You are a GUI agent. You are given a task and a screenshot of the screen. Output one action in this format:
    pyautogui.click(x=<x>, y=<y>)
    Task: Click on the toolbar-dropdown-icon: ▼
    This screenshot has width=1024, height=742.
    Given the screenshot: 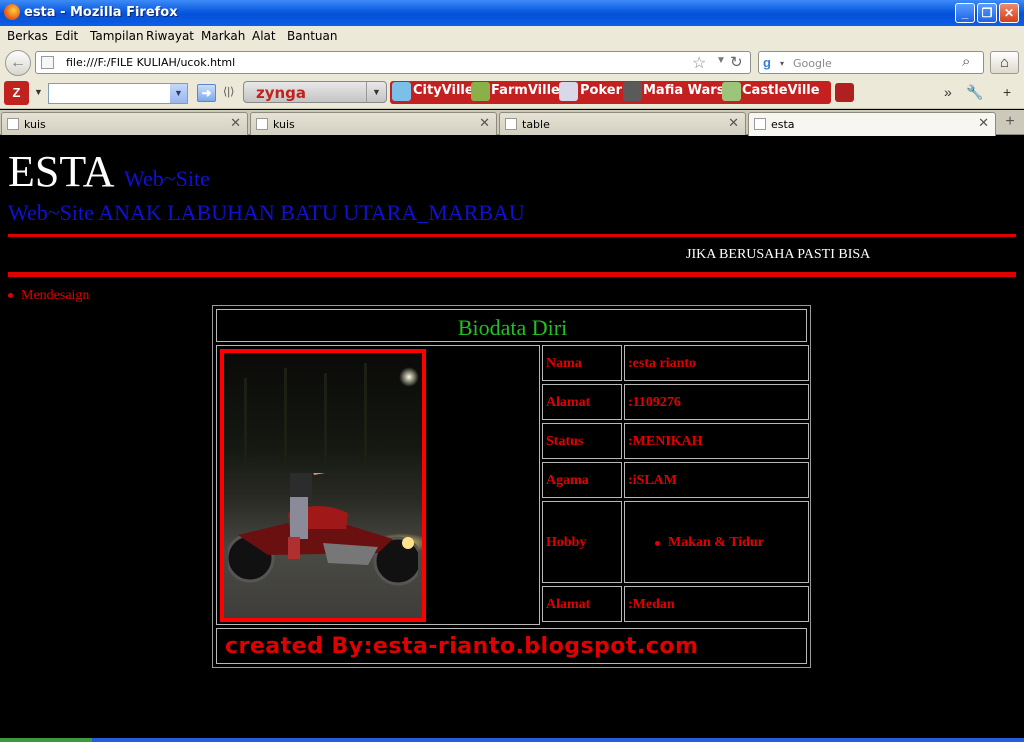 What is the action you would take?
    pyautogui.click(x=38, y=92)
    